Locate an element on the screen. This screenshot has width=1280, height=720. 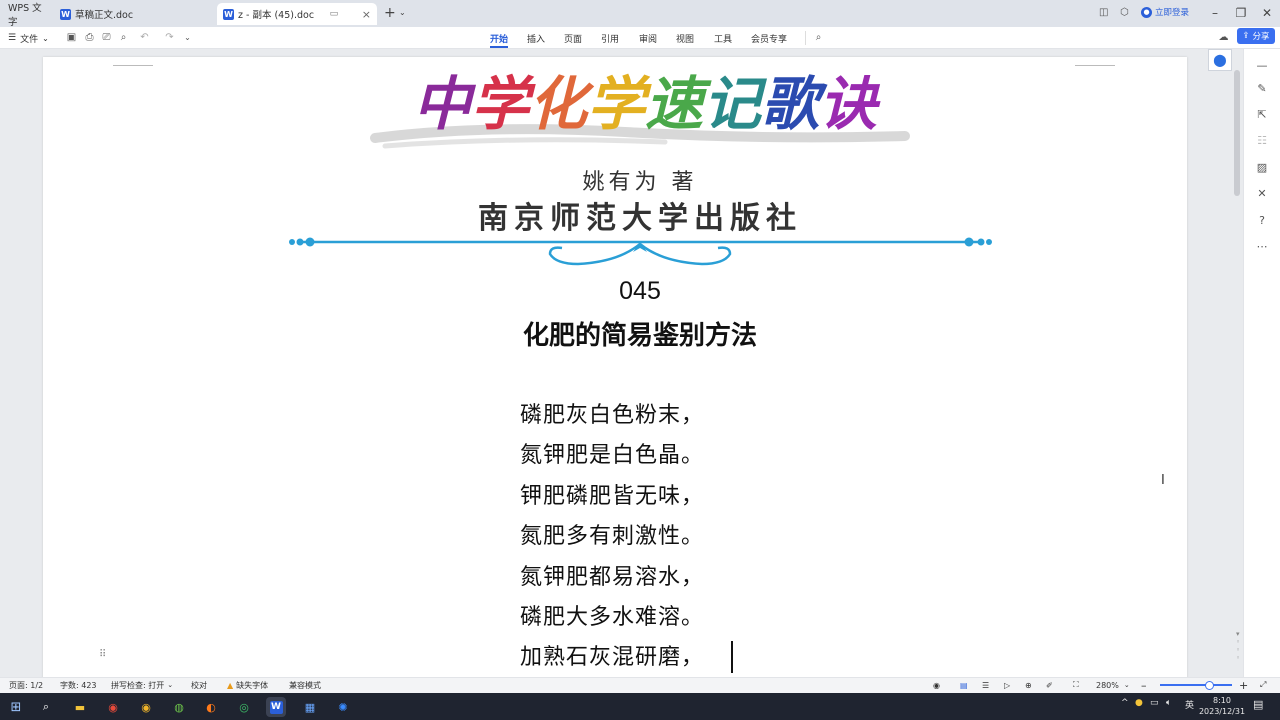
monitor-icon: ▭ is located at coordinates (334, 14).